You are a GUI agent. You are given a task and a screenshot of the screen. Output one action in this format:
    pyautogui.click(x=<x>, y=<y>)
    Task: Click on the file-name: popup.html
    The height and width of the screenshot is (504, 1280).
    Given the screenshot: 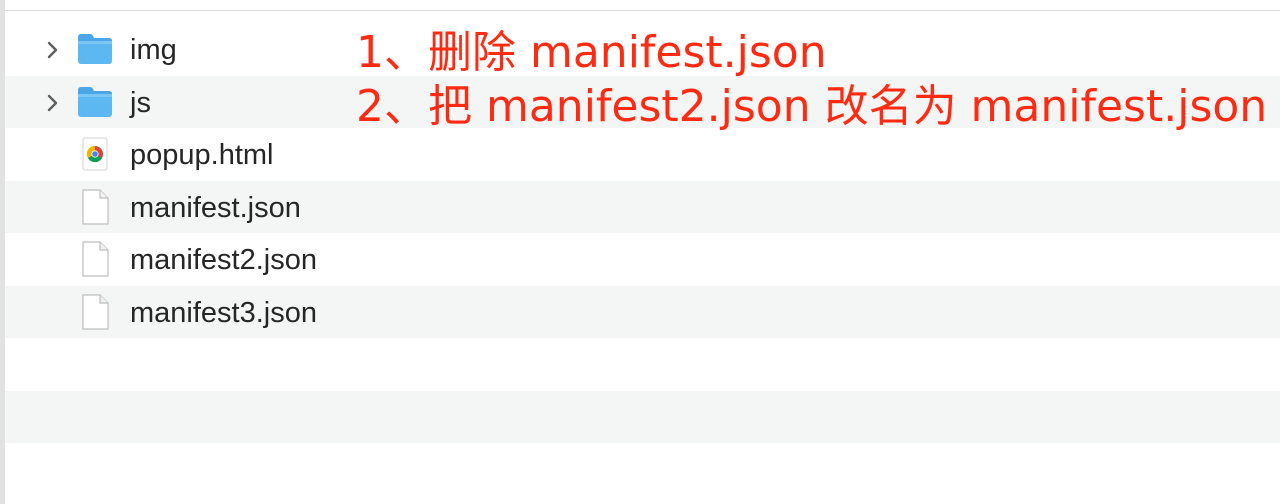 What is the action you would take?
    pyautogui.click(x=202, y=155)
    